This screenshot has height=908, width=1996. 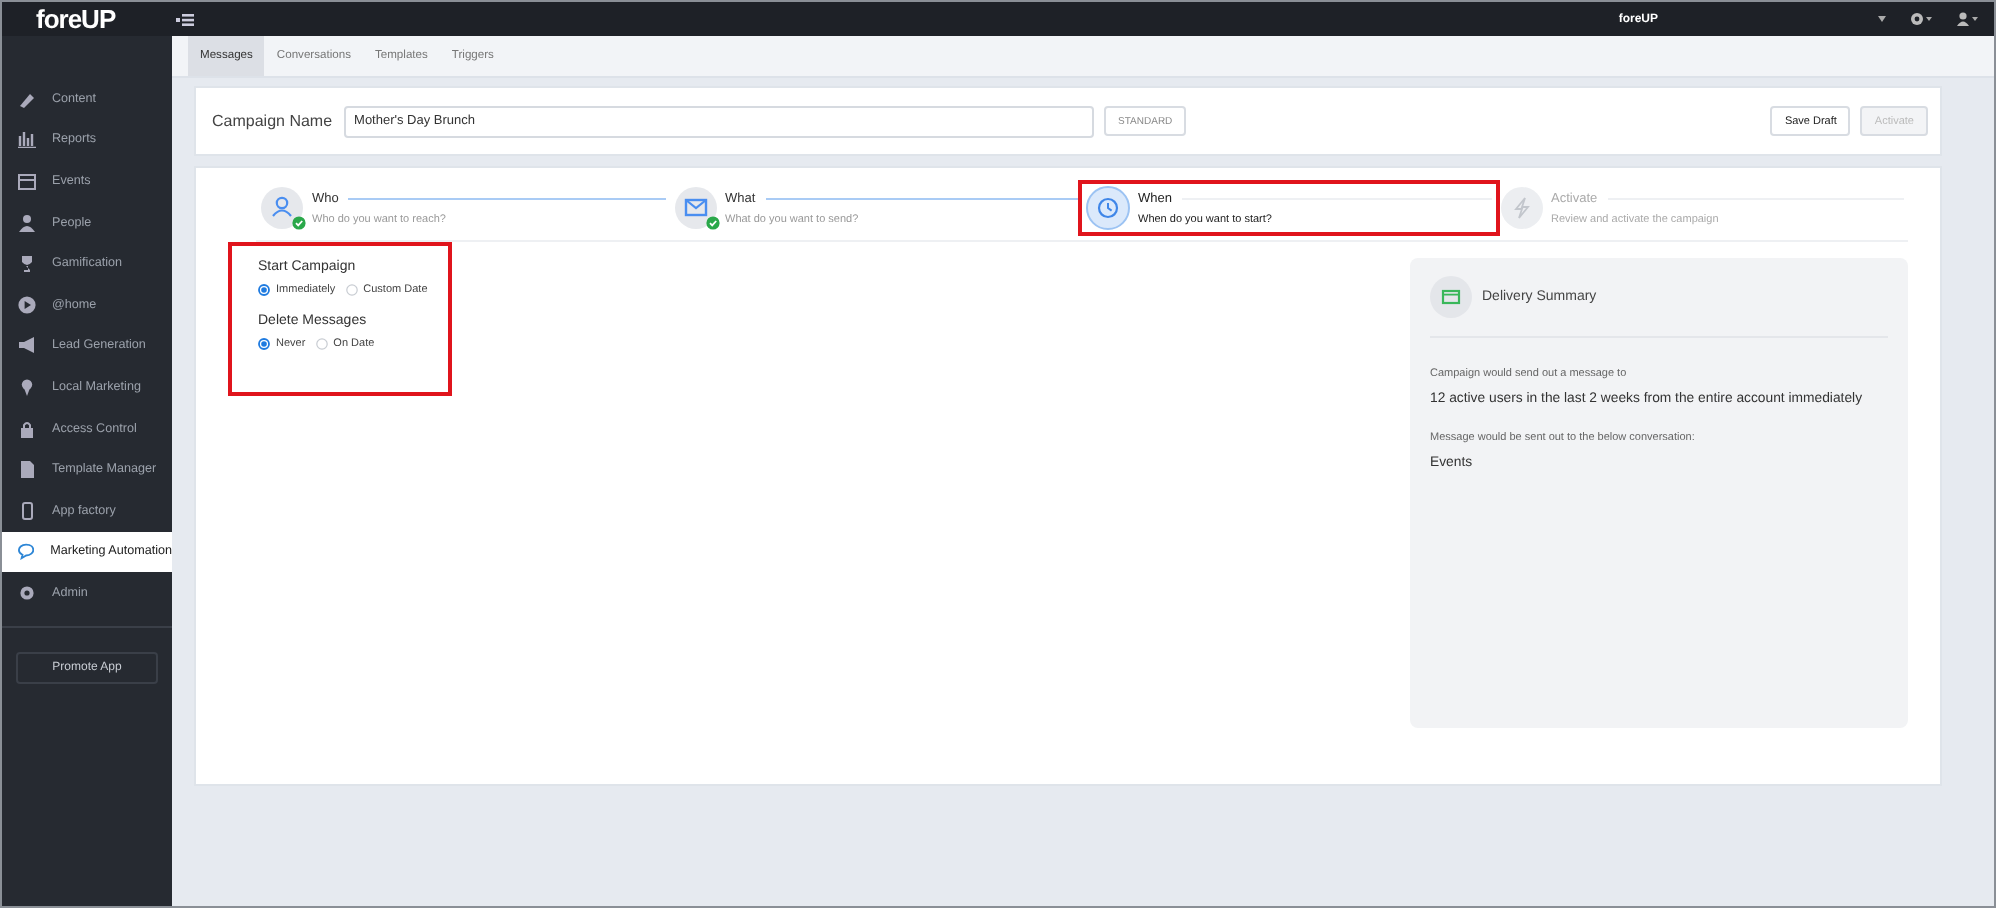 What do you see at coordinates (1882, 19) in the screenshot?
I see `caret-icon` at bounding box center [1882, 19].